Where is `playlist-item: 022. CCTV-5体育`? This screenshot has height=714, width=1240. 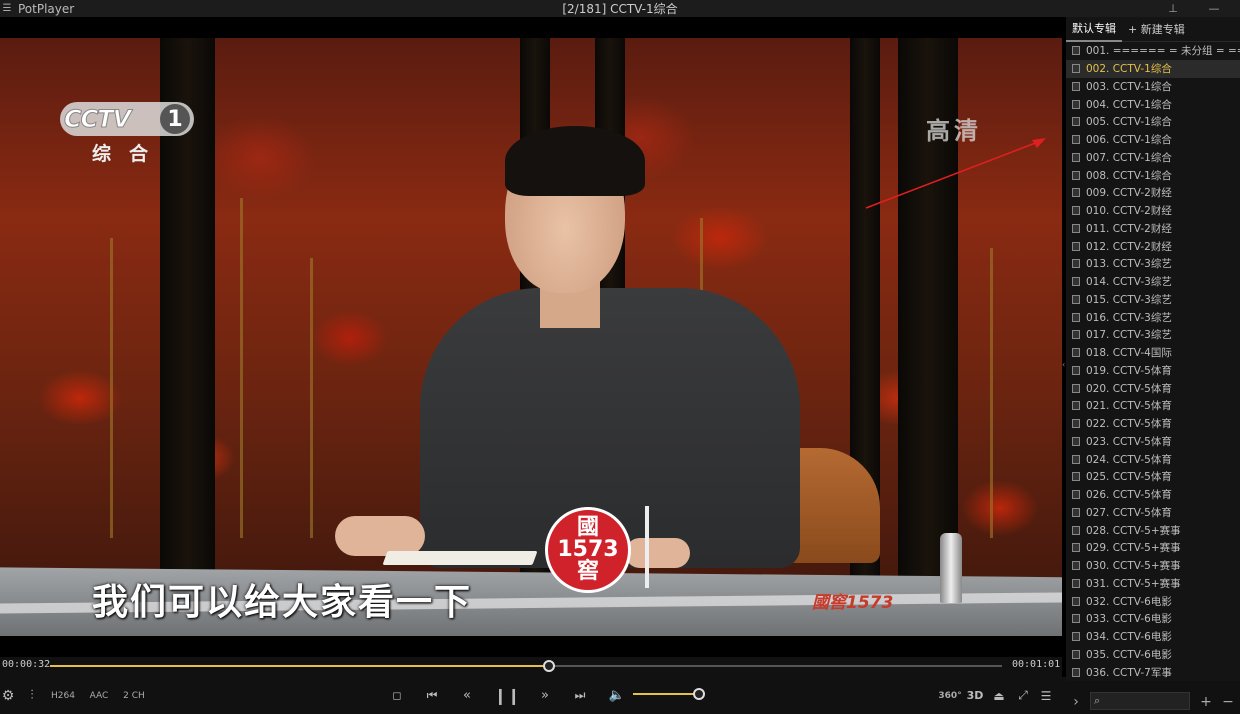
playlist-item: 022. CCTV-5体育 is located at coordinates (1153, 424).